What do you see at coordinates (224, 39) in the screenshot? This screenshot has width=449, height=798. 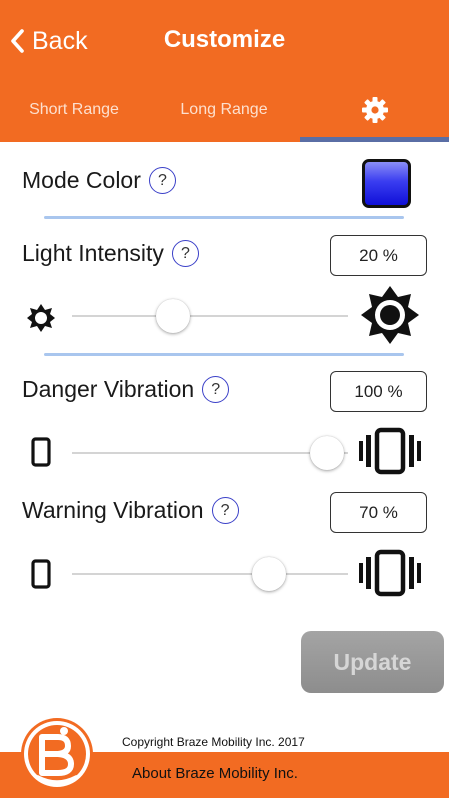 I see `page-title: Customize` at bounding box center [224, 39].